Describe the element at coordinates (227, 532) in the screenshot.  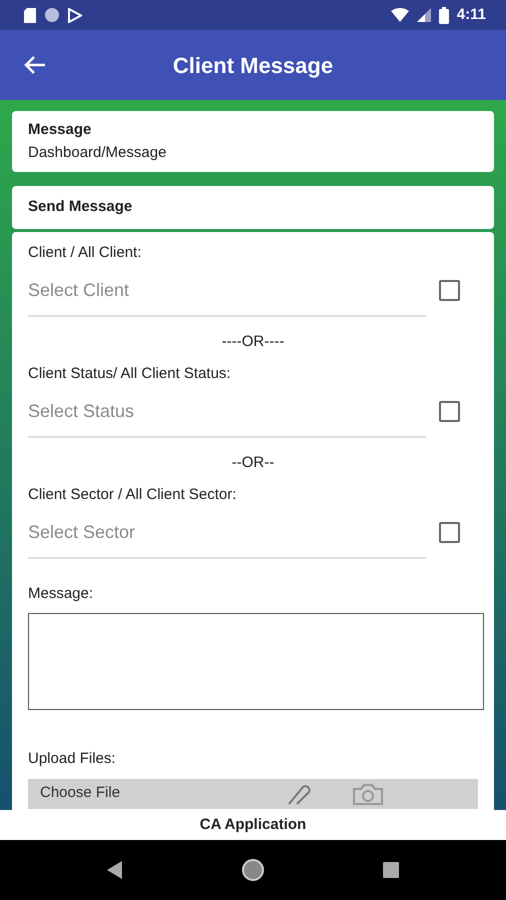
I see `select-field: Select Sector` at that location.